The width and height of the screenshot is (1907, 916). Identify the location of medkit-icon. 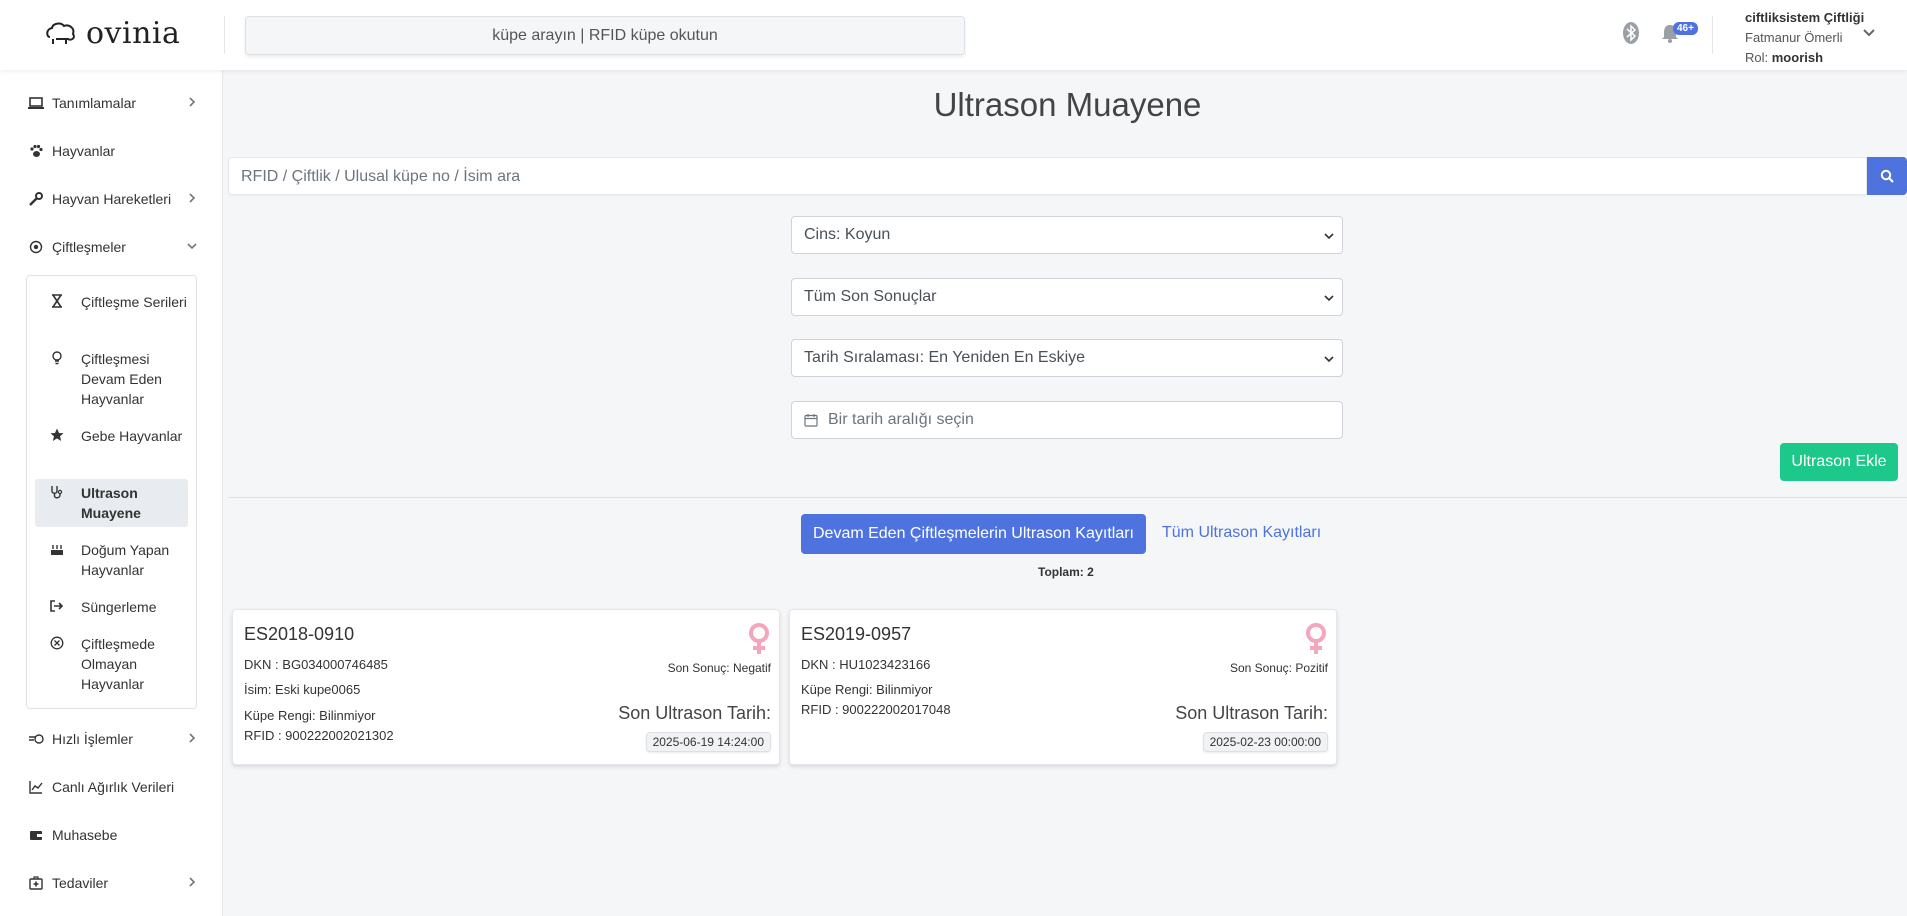
(36, 883).